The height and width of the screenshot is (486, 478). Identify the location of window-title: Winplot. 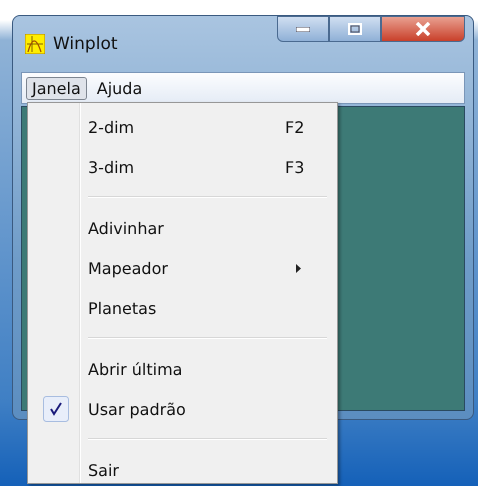
(85, 44).